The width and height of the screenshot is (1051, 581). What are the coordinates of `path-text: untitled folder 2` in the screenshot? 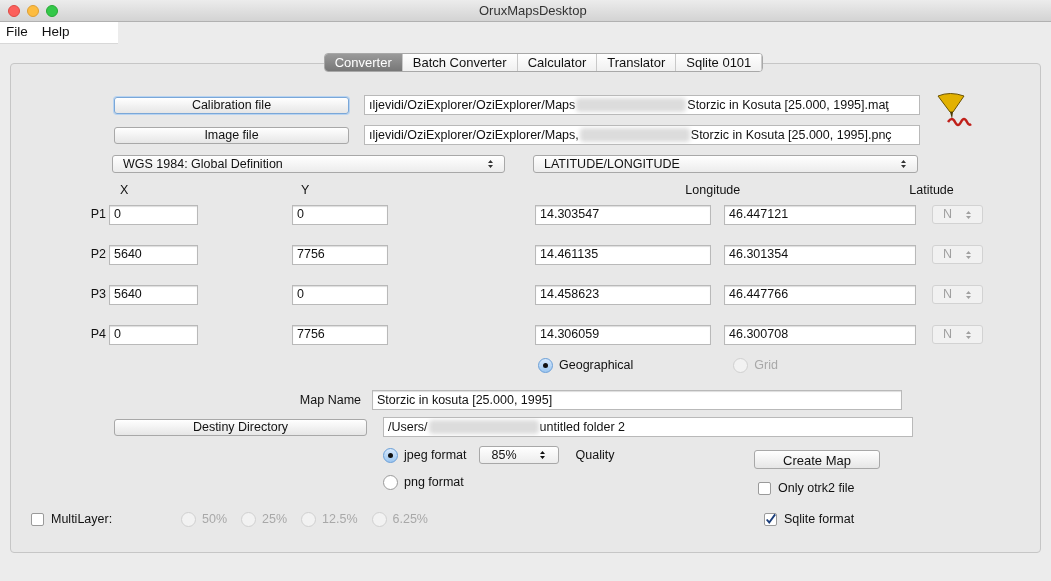 It's located at (582, 427).